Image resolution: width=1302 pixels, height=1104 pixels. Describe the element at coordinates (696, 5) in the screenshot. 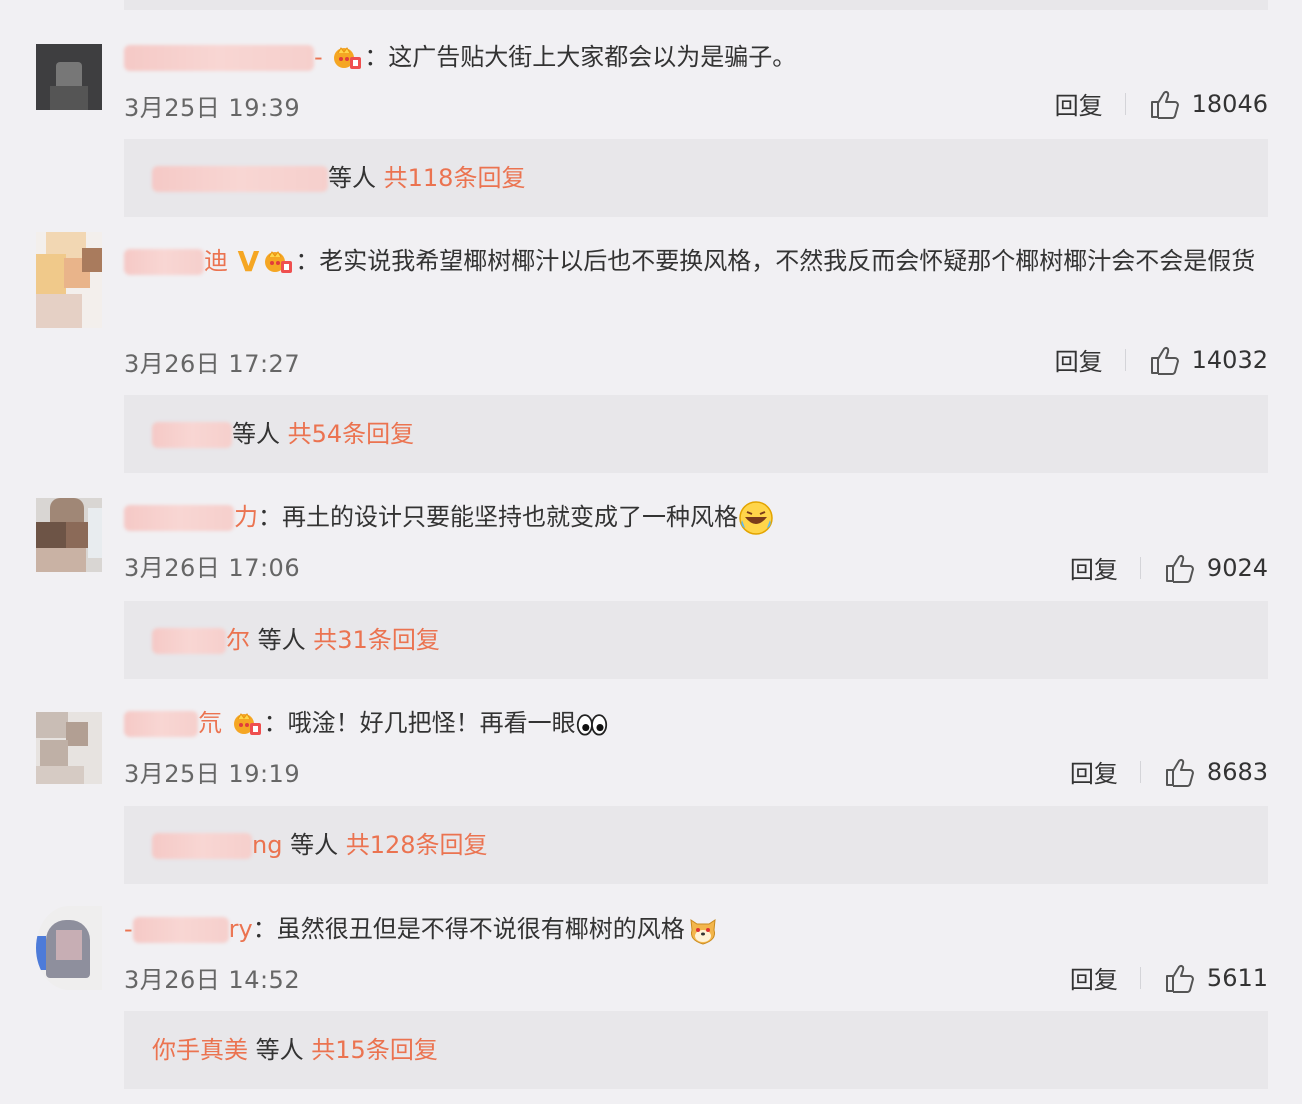

I see `previous-reply-box-edge` at that location.